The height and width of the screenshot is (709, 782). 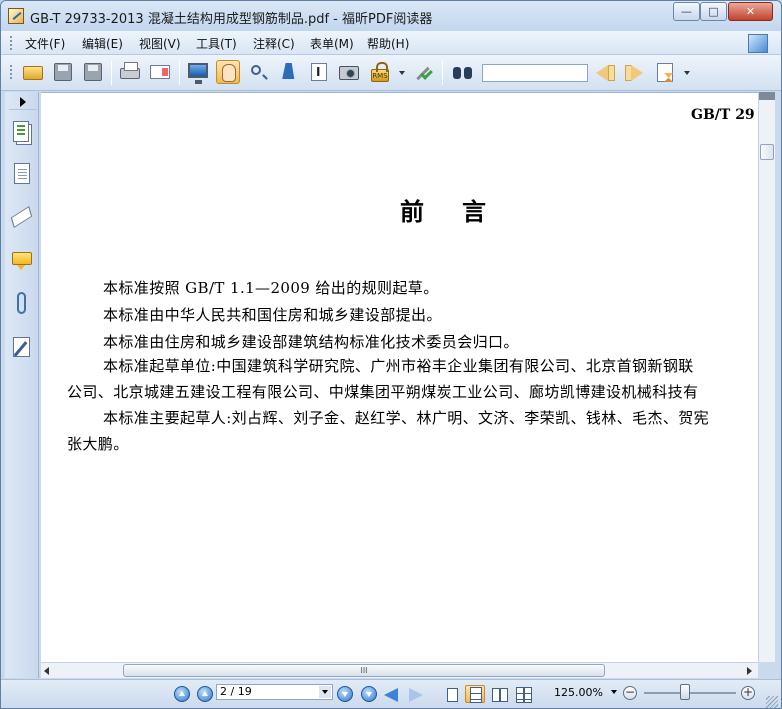 What do you see at coordinates (130, 72) in the screenshot?
I see `print-button` at bounding box center [130, 72].